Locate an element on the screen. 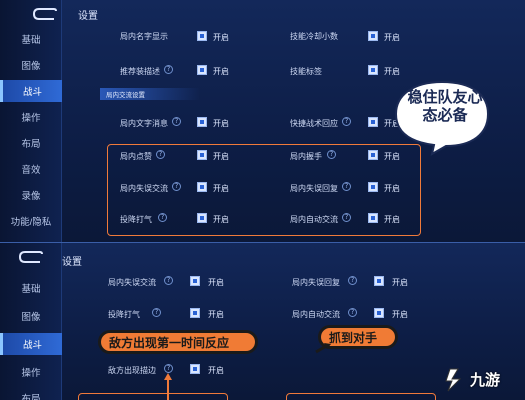  setting-label: 局内名字显示 is located at coordinates (144, 36).